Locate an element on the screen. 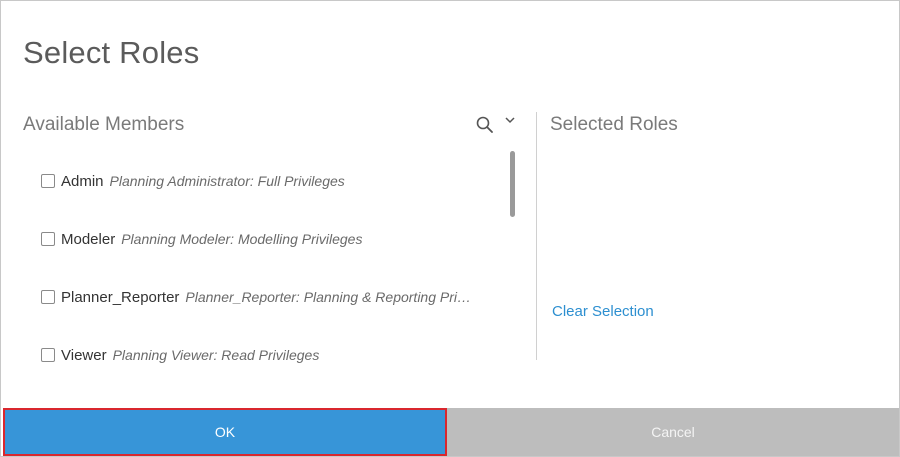 The image size is (900, 457). member-description: Planning Administrator: Full Privileges is located at coordinates (227, 181).